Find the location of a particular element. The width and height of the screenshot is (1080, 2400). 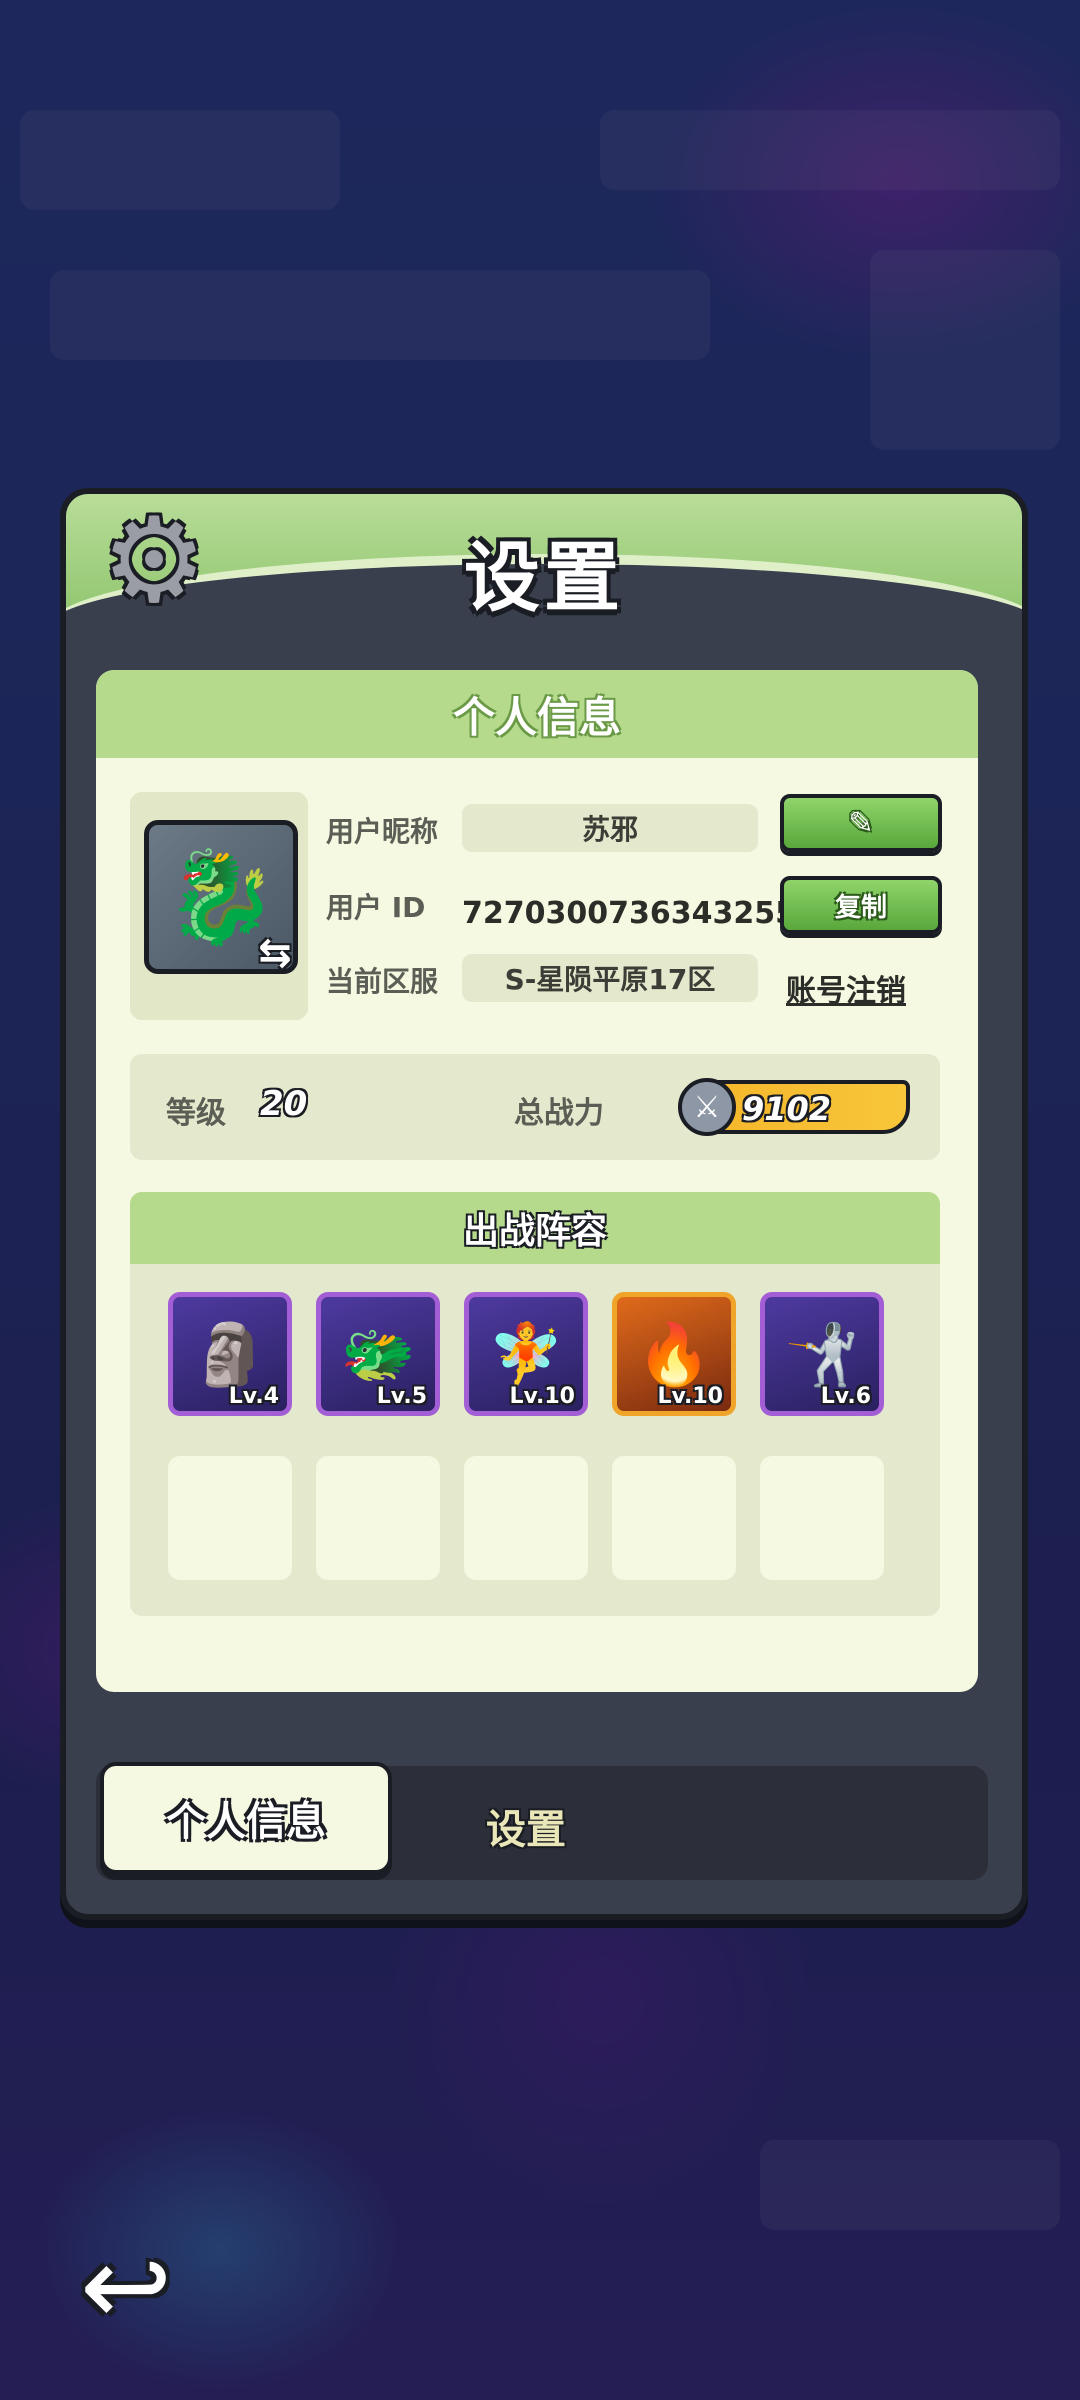

power-badge: ⚔ 9102 is located at coordinates (794, 1107).